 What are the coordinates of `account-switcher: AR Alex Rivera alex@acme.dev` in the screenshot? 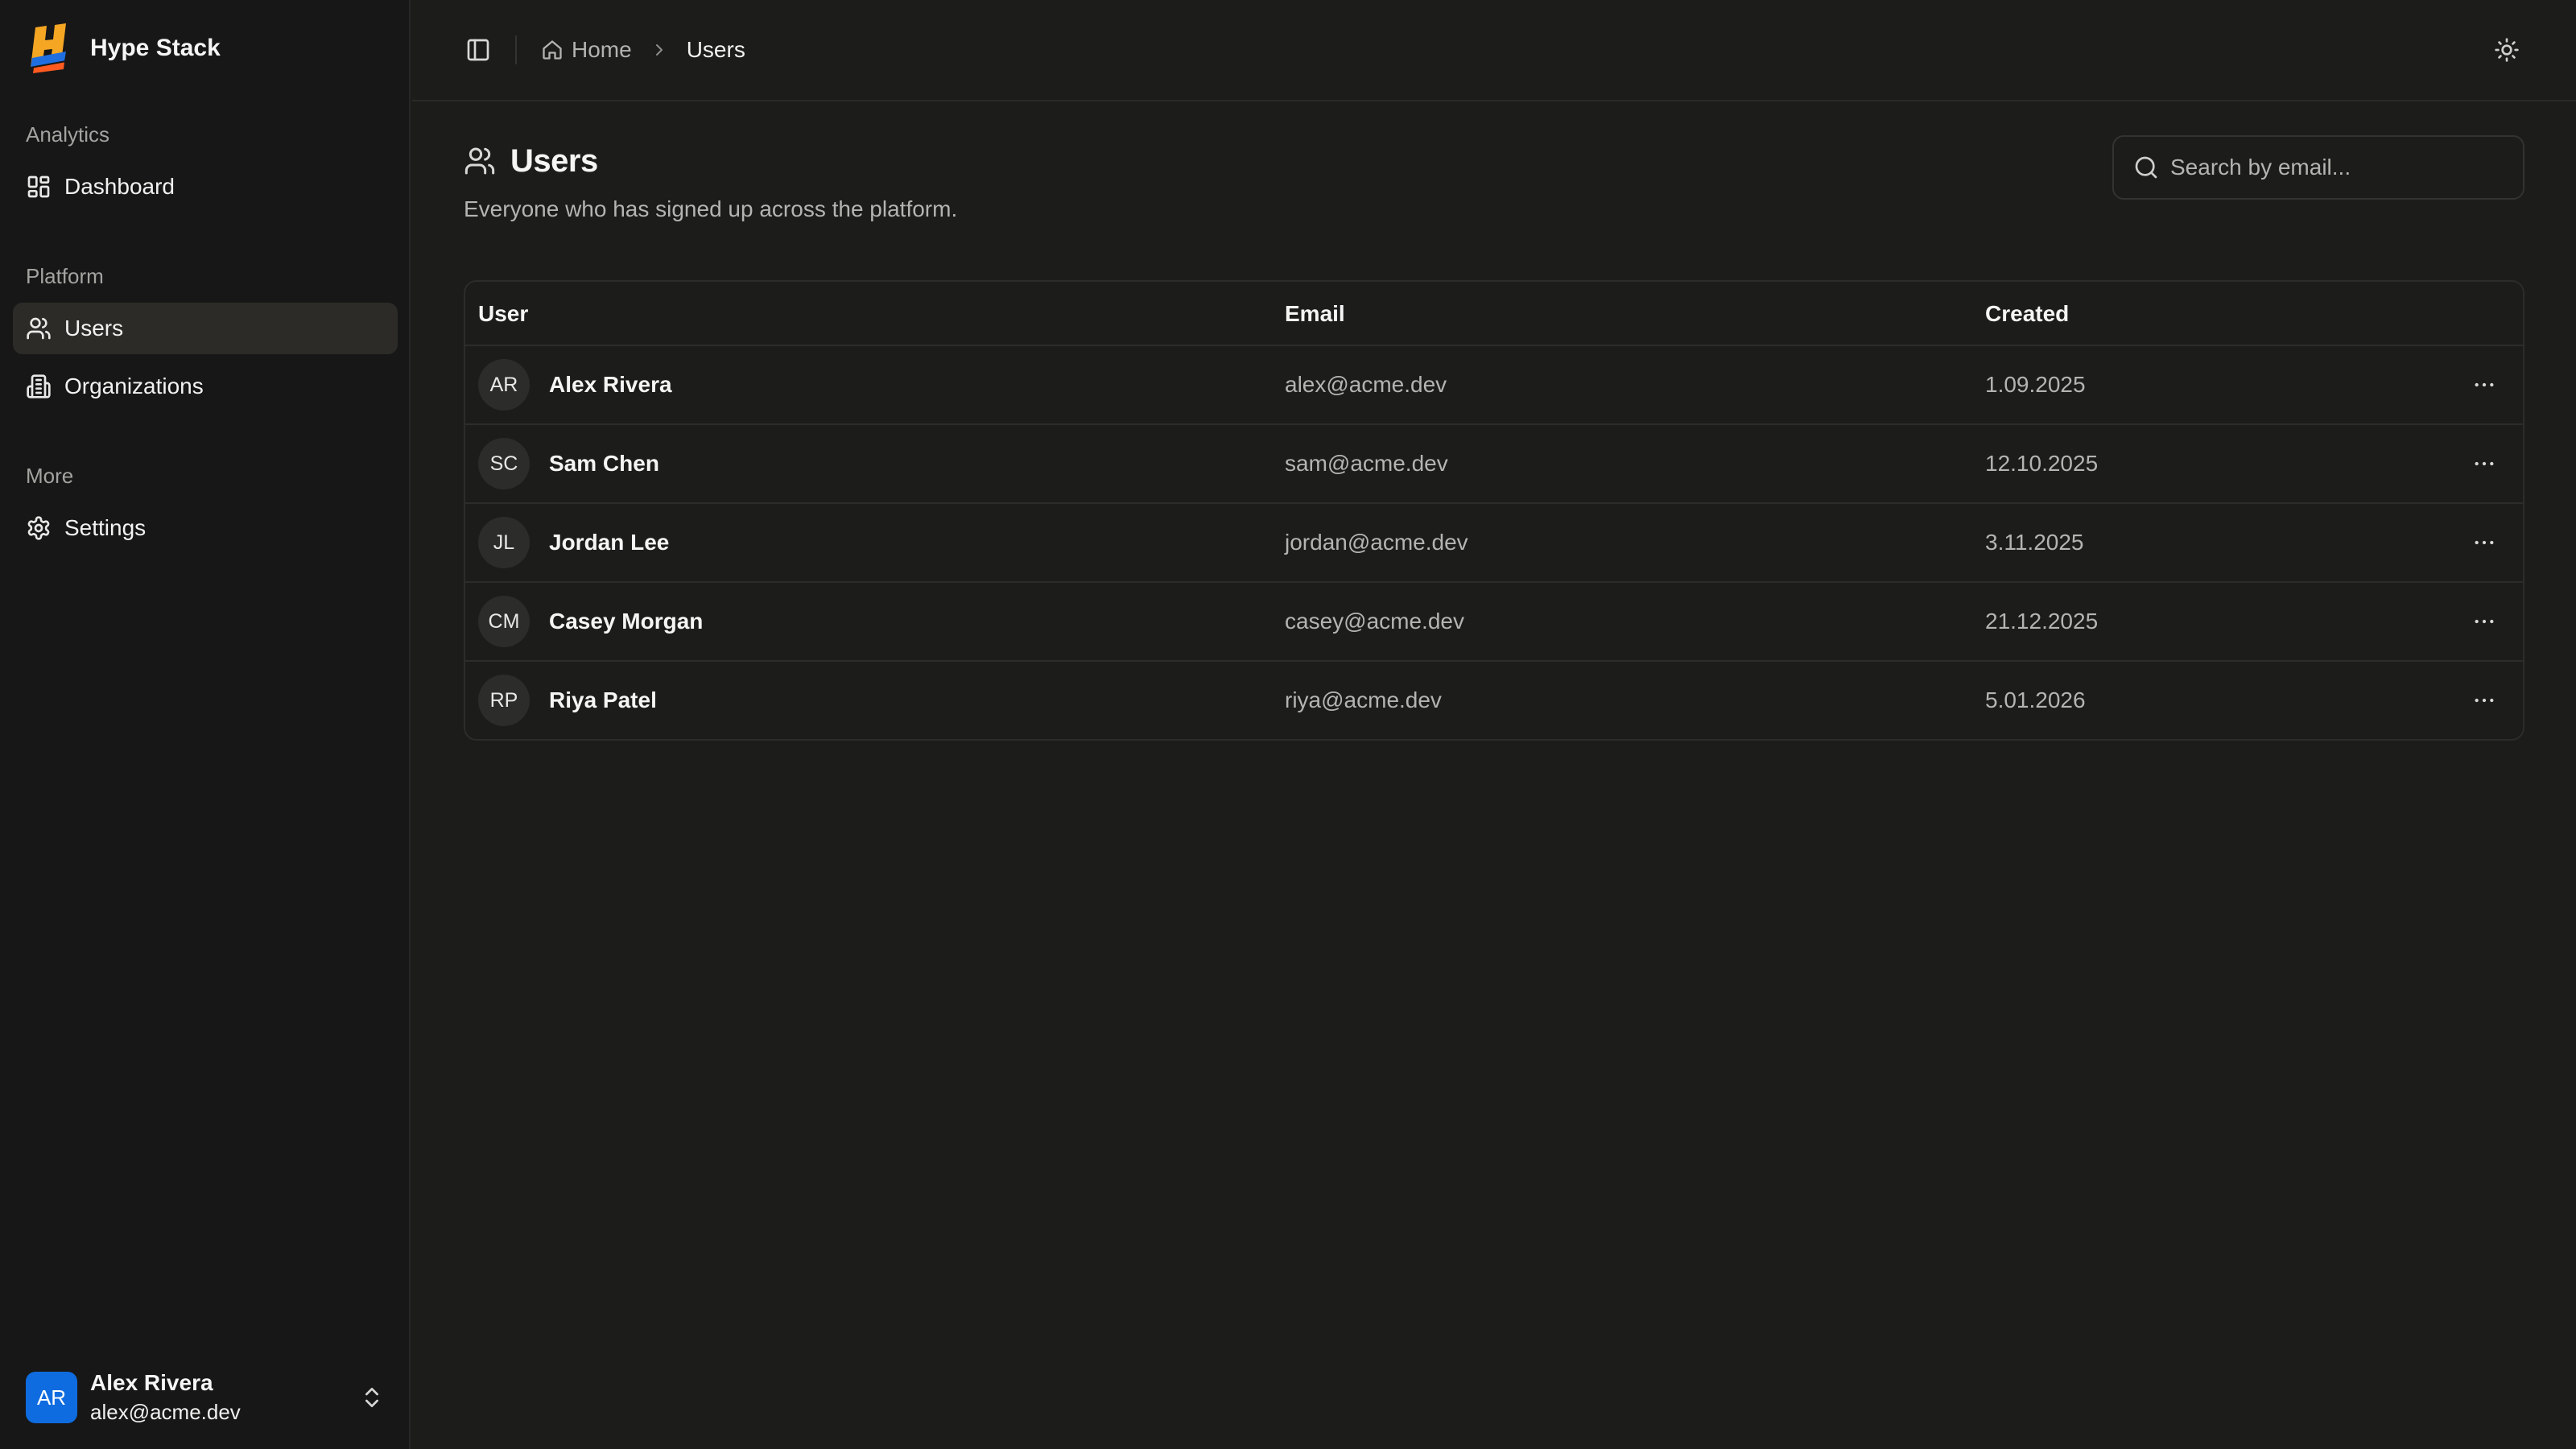 It's located at (205, 1397).